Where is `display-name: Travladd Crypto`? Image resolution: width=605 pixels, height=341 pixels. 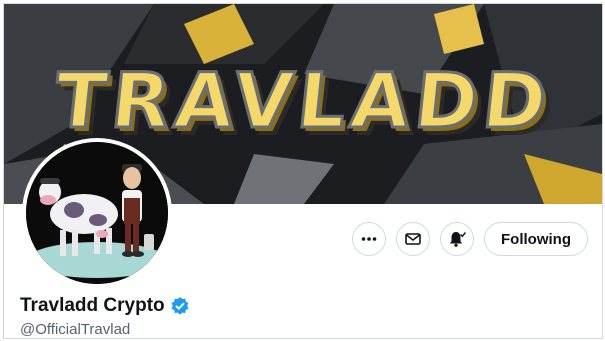
display-name: Travladd Crypto is located at coordinates (92, 305).